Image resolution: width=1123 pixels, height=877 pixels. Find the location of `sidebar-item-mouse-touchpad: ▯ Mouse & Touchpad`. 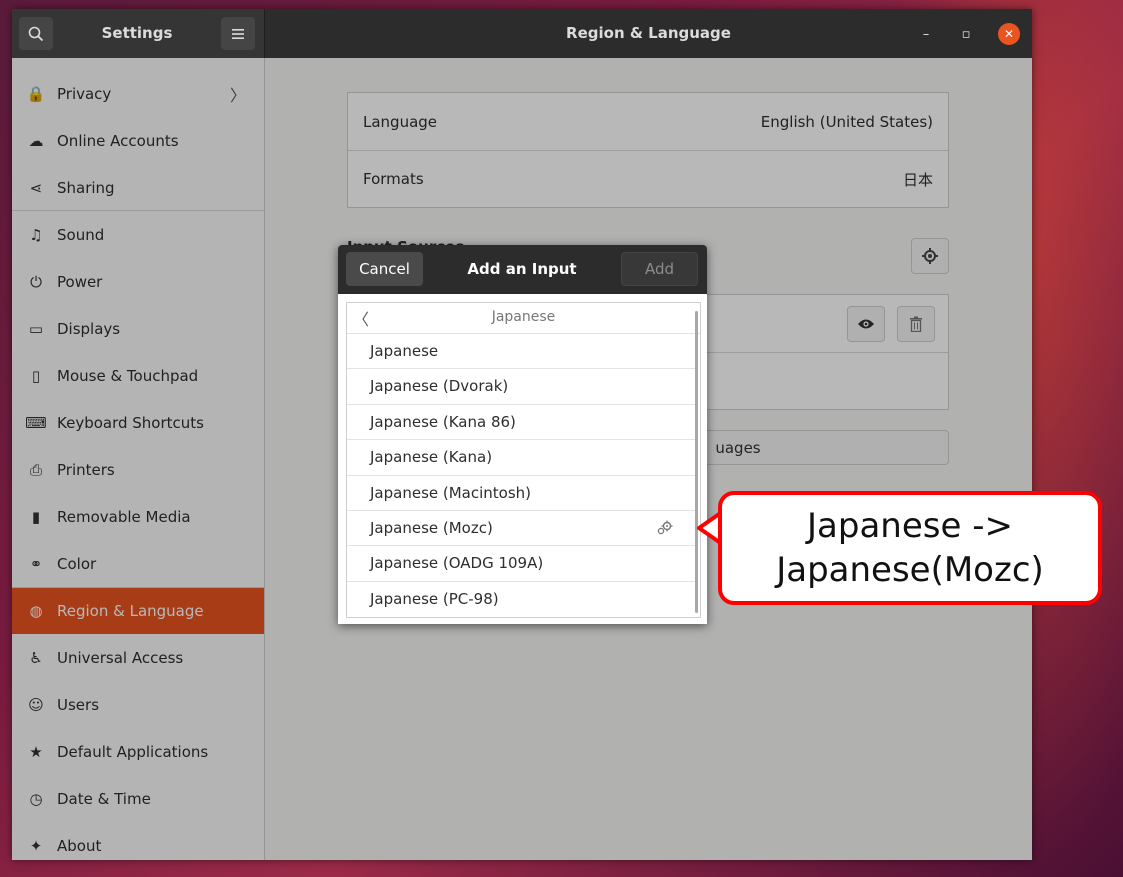

sidebar-item-mouse-touchpad: ▯ Mouse & Touchpad is located at coordinates (138, 375).